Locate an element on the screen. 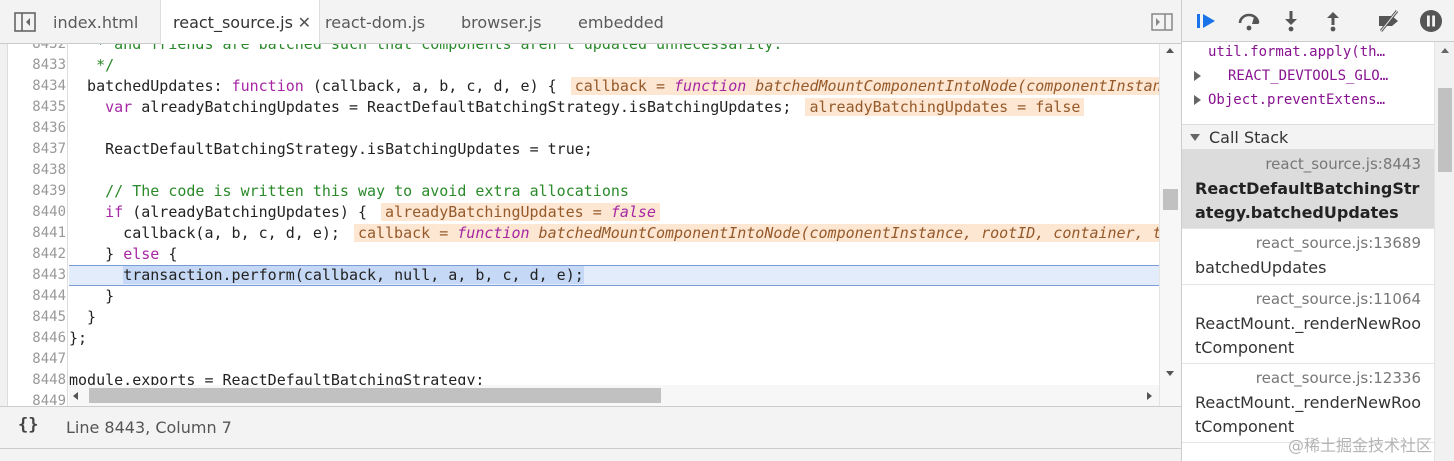  collapse-arrow-icon is located at coordinates (1195, 137).